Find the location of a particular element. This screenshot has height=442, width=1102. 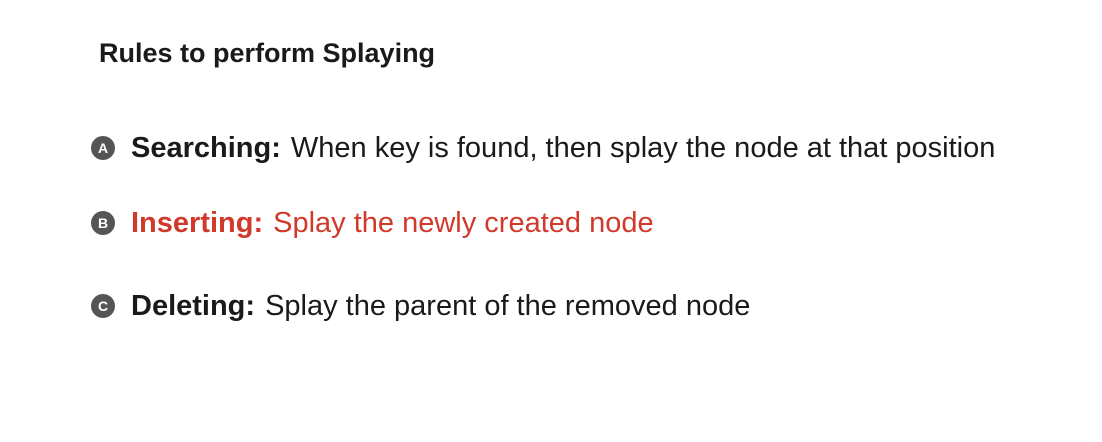

badge-a-icon: A is located at coordinates (103, 148).